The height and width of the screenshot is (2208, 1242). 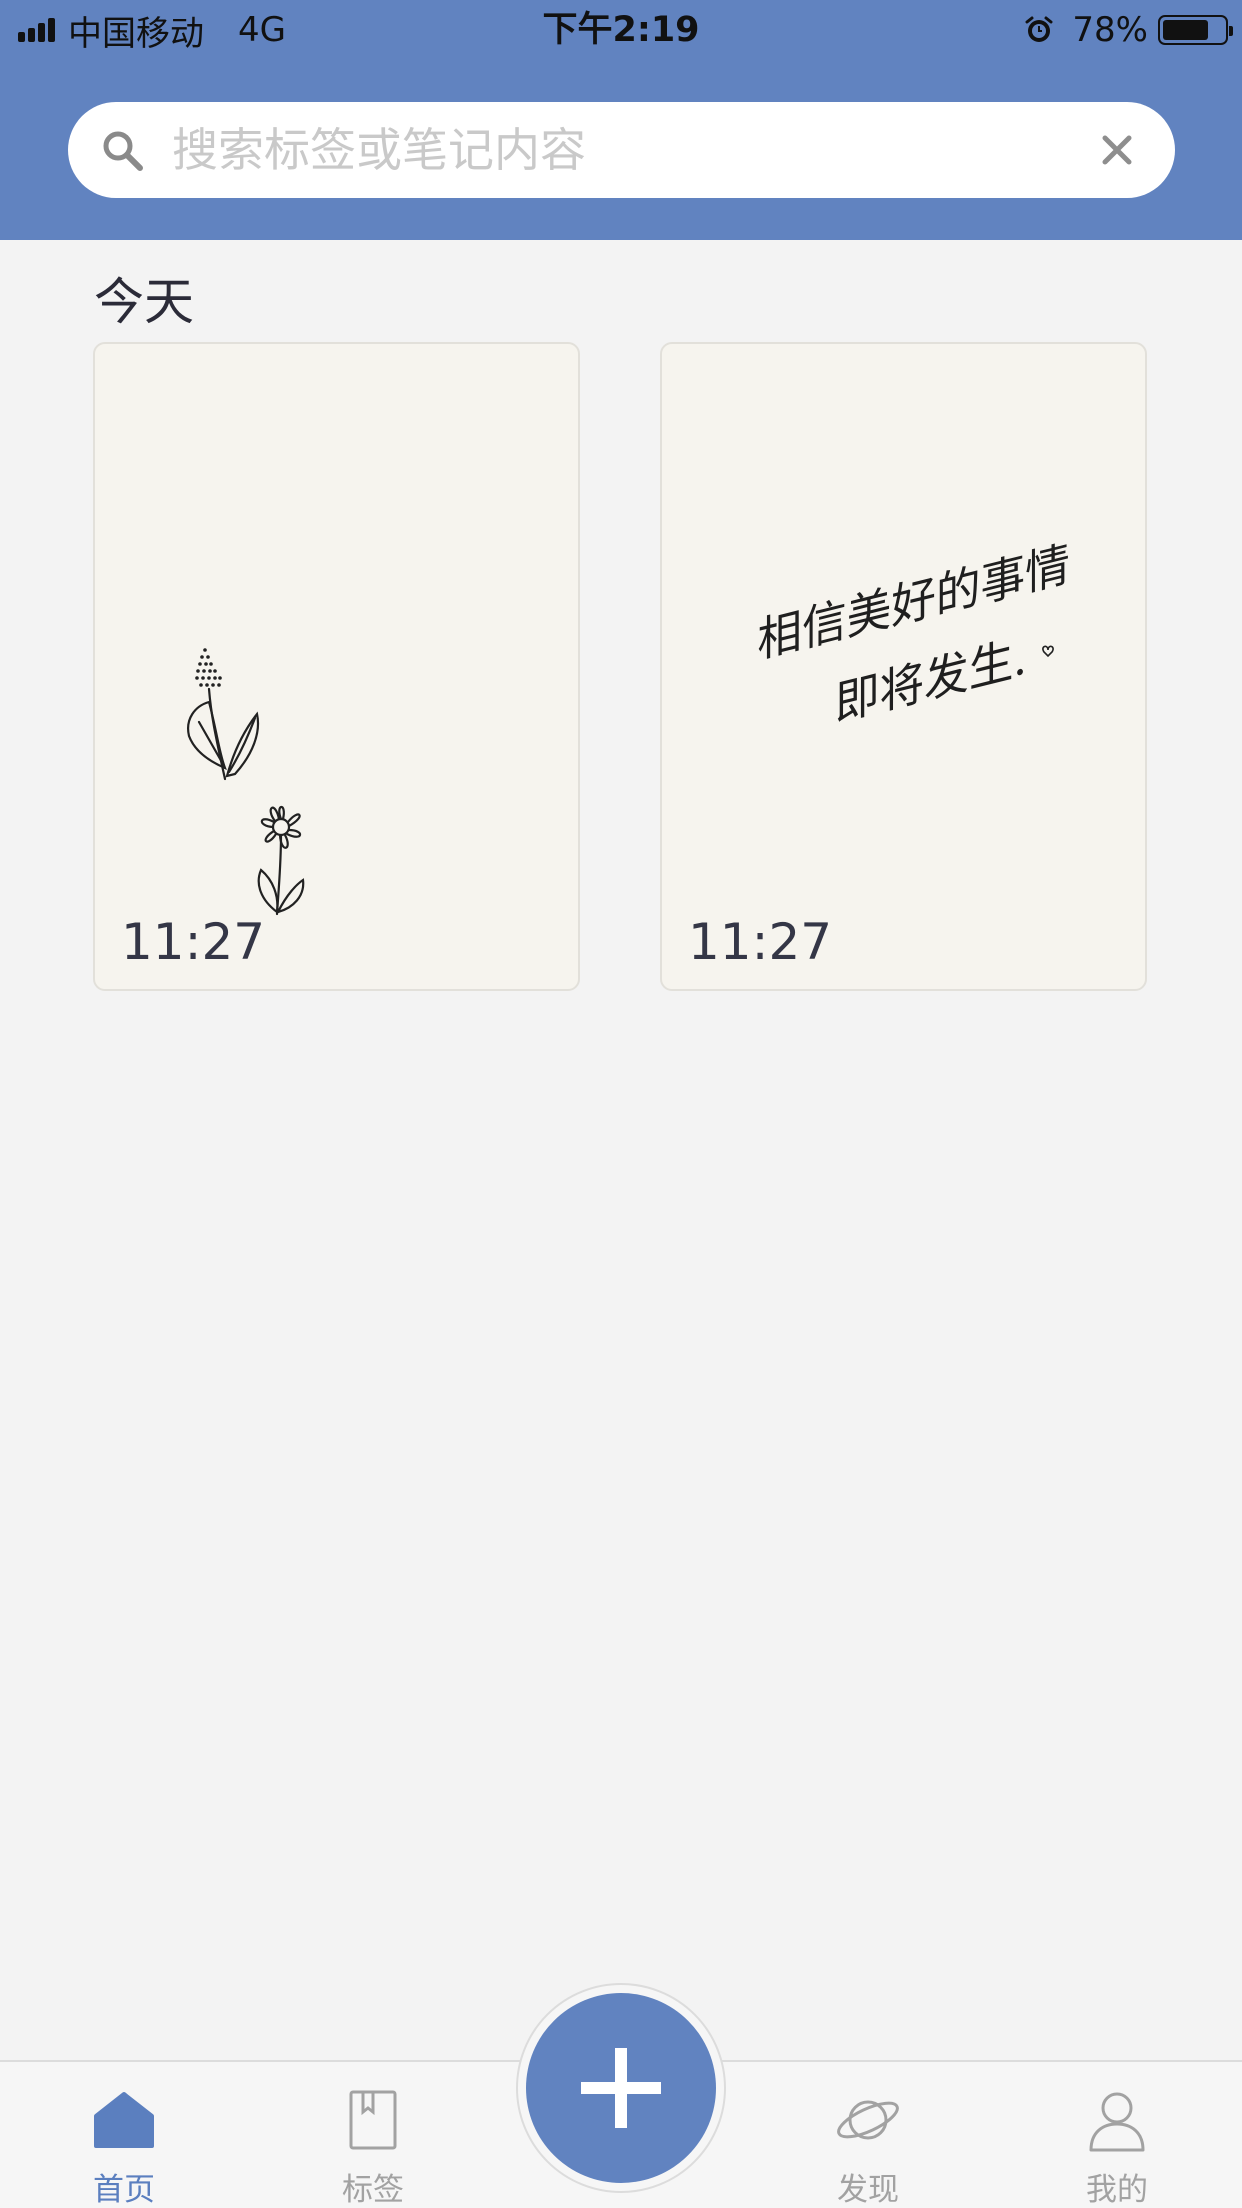 I want to click on search-input, so click(x=624, y=150).